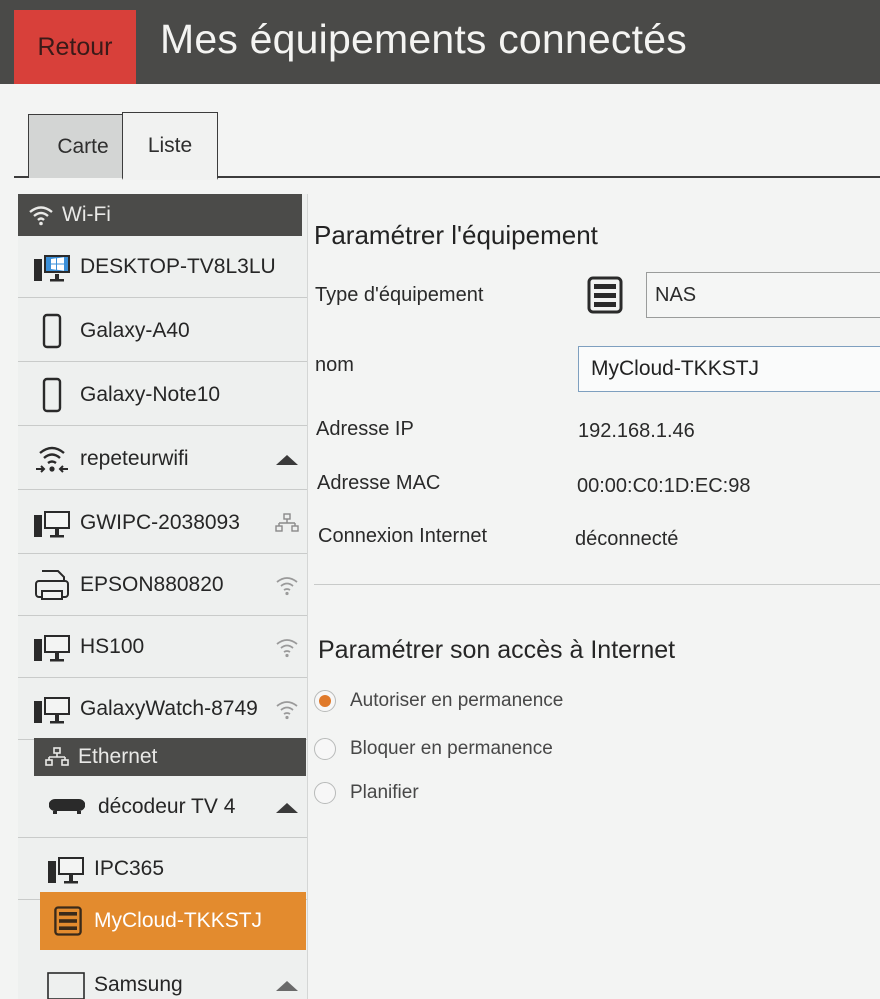  Describe the element at coordinates (162, 647) in the screenshot. I see `device-item-hs100: HS100` at that location.